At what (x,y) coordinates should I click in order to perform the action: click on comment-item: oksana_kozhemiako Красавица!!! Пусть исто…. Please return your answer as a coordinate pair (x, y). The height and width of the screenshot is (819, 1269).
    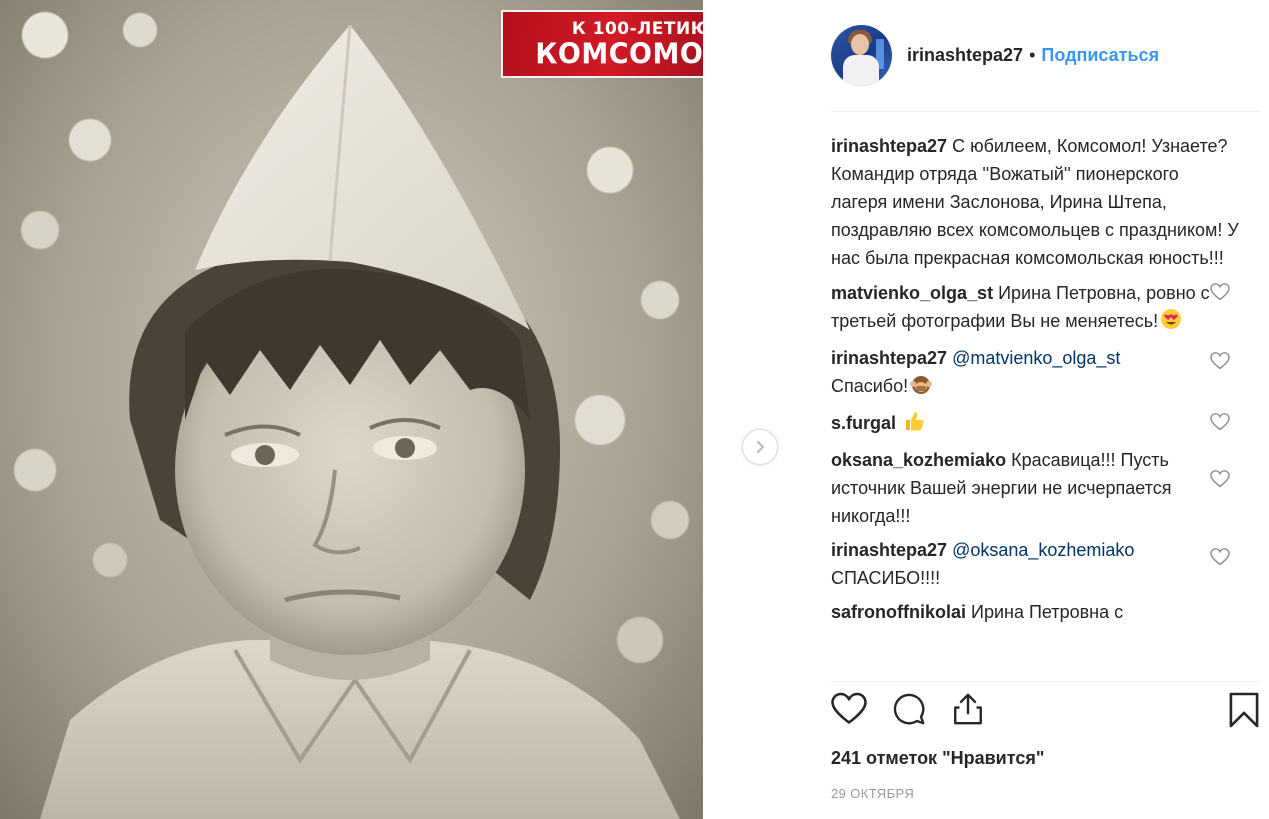
    Looking at the image, I should click on (1045, 488).